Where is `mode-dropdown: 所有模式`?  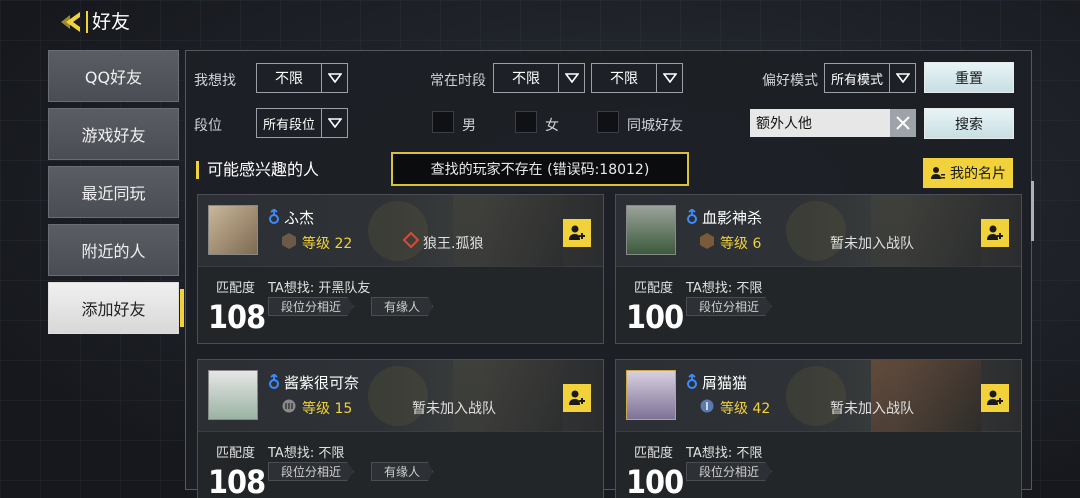 mode-dropdown: 所有模式 is located at coordinates (870, 78).